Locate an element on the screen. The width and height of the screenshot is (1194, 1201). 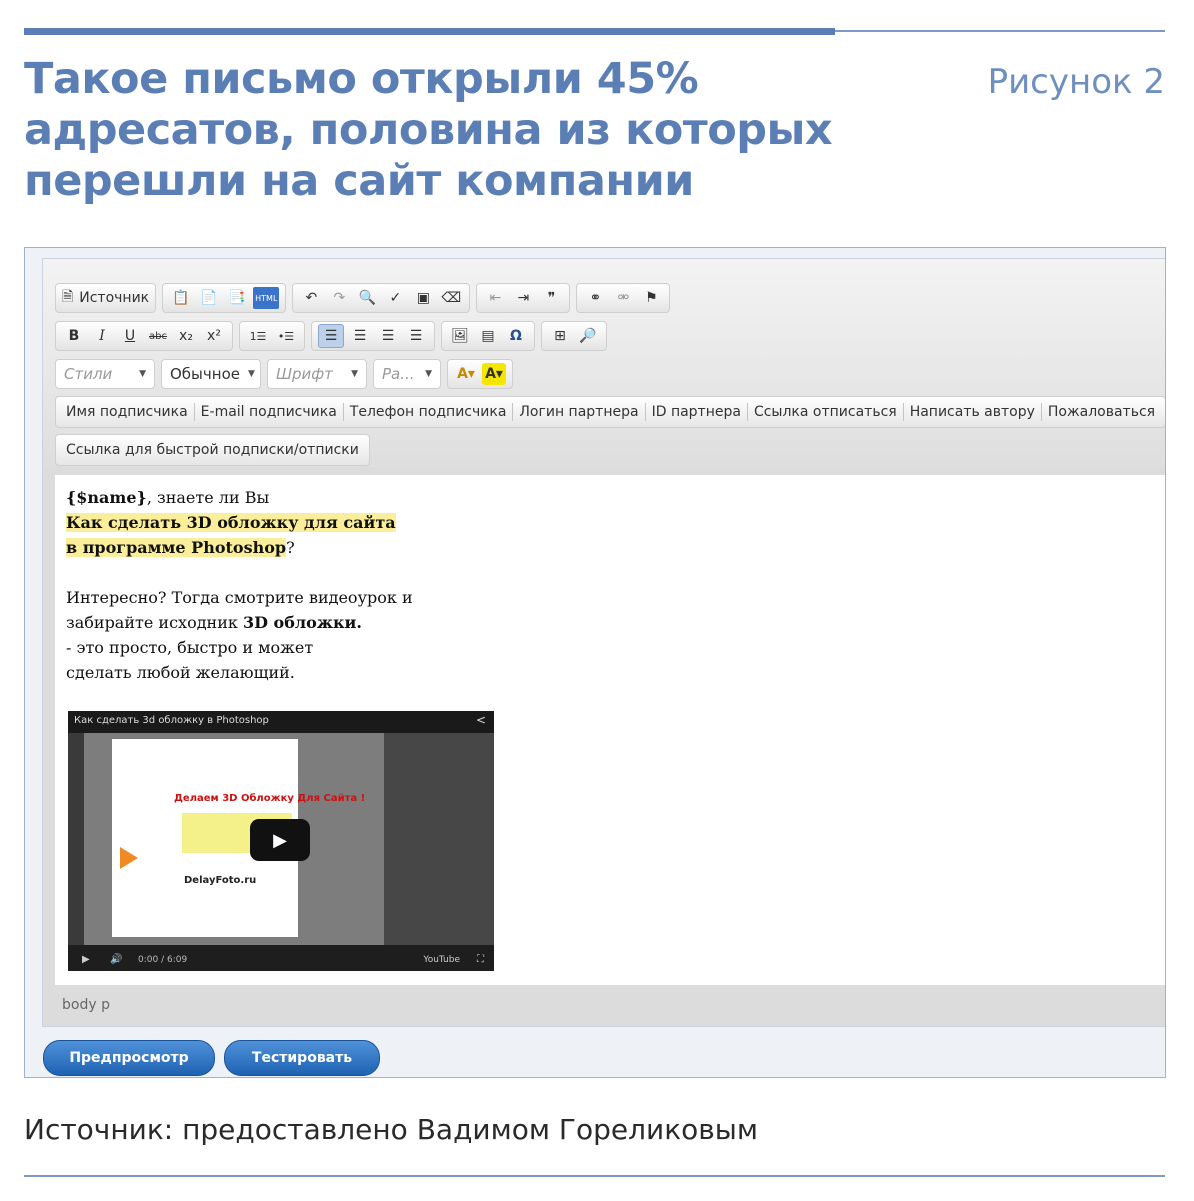
question-mark: ? is located at coordinates (290, 547).